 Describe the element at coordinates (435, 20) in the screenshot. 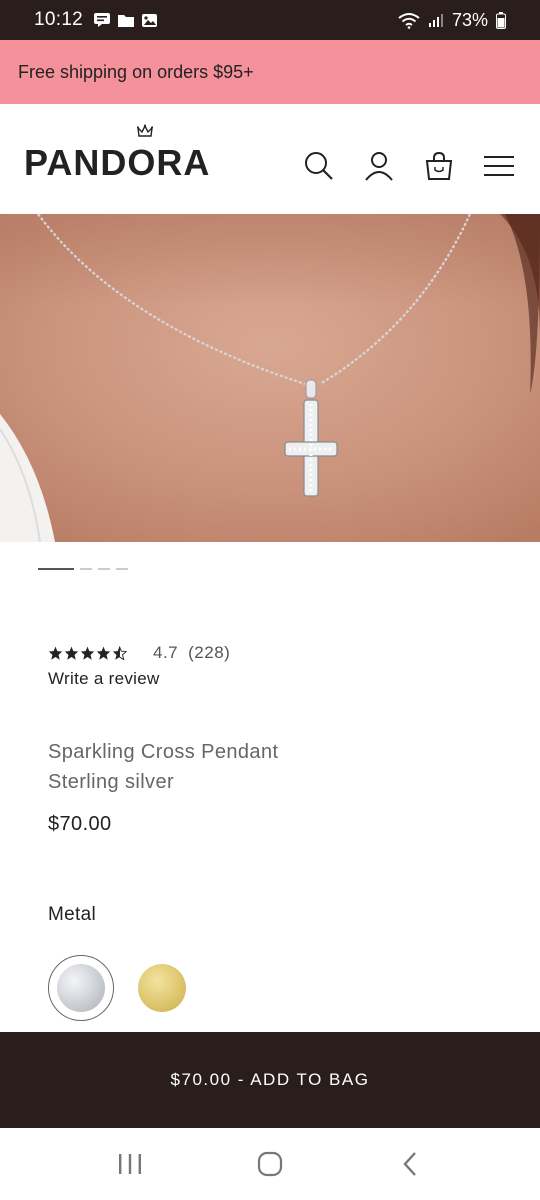

I see `signal-icon` at that location.